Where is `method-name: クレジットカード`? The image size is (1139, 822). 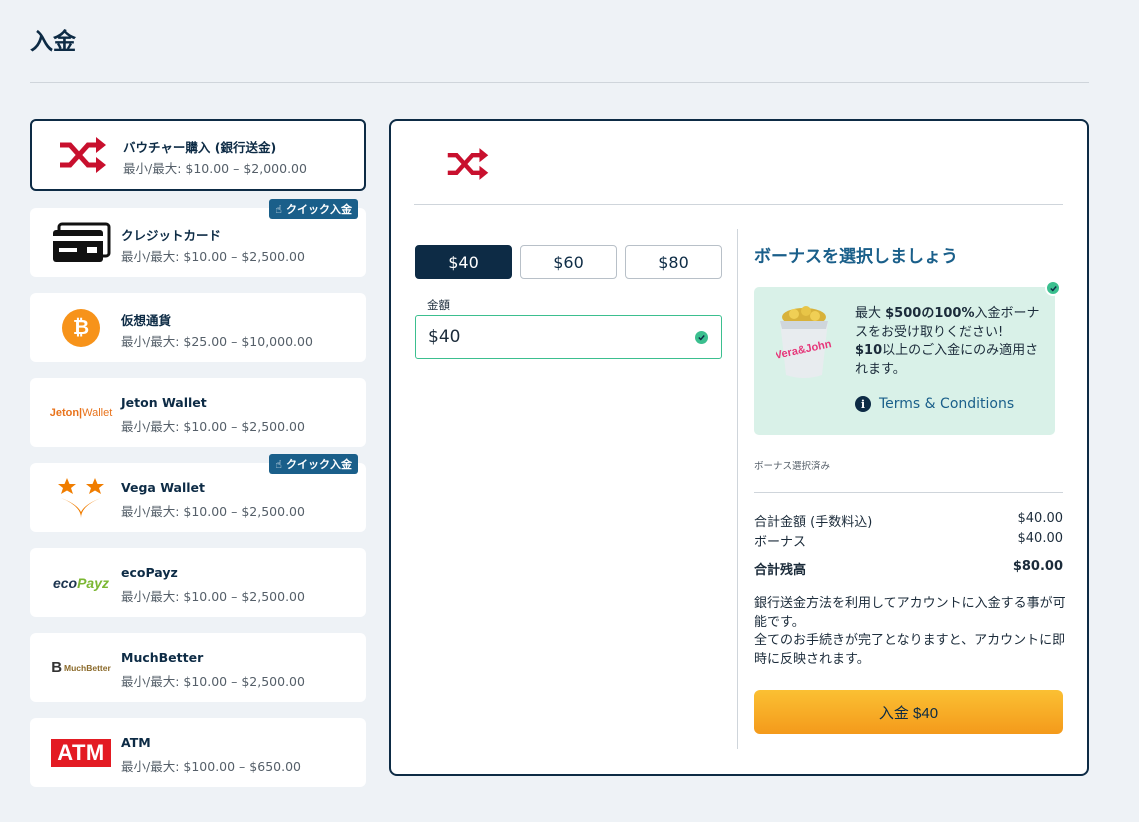 method-name: クレジットカード is located at coordinates (171, 235).